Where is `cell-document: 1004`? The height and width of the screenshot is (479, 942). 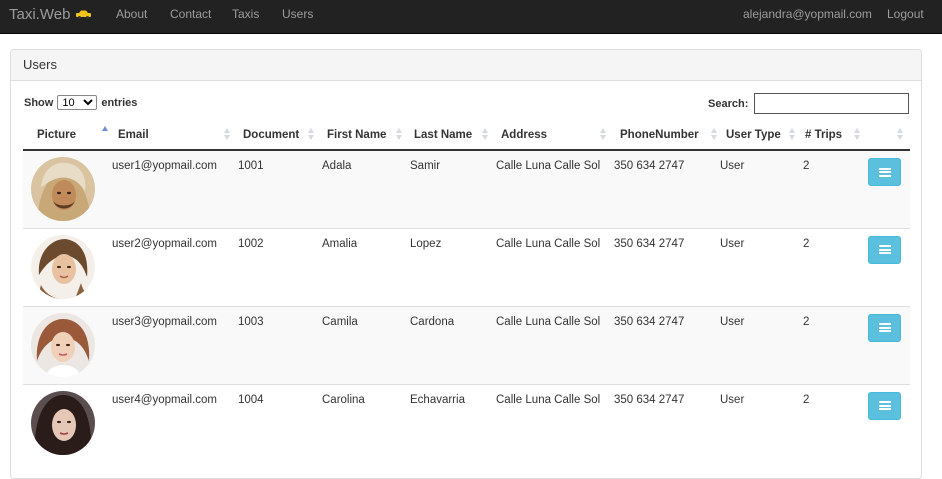
cell-document: 1004 is located at coordinates (279, 422).